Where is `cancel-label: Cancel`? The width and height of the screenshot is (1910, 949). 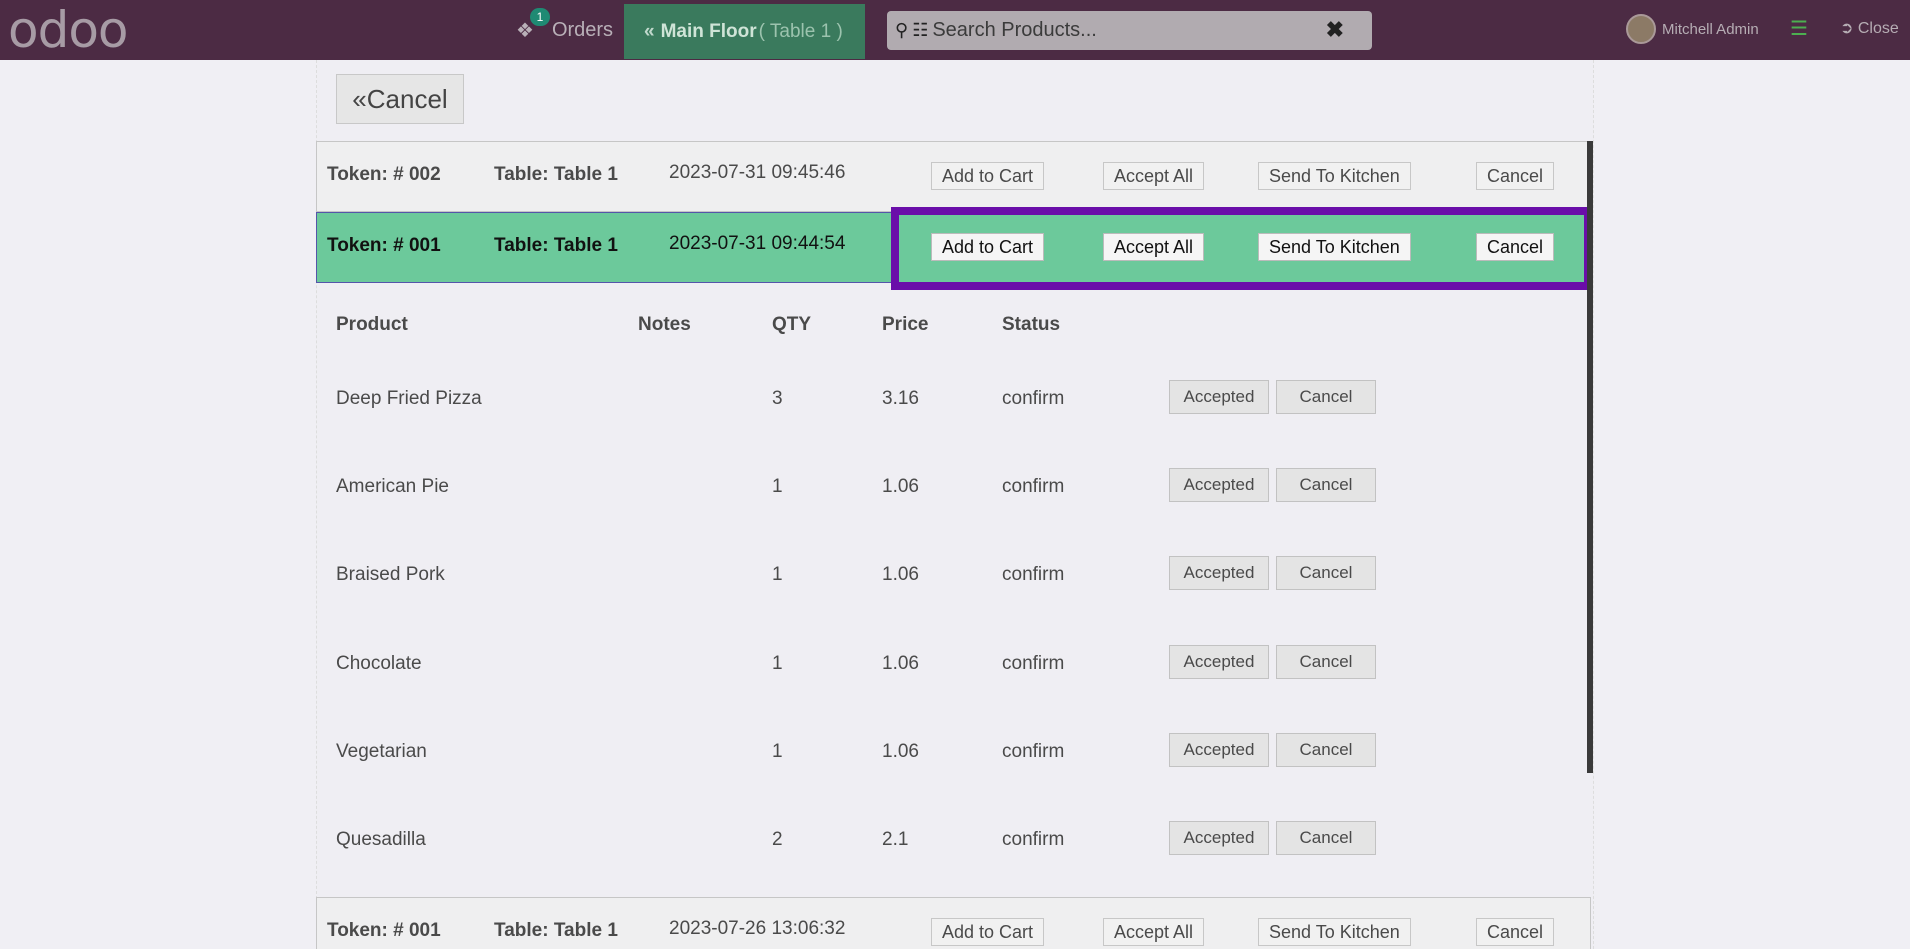
cancel-label: Cancel is located at coordinates (407, 98).